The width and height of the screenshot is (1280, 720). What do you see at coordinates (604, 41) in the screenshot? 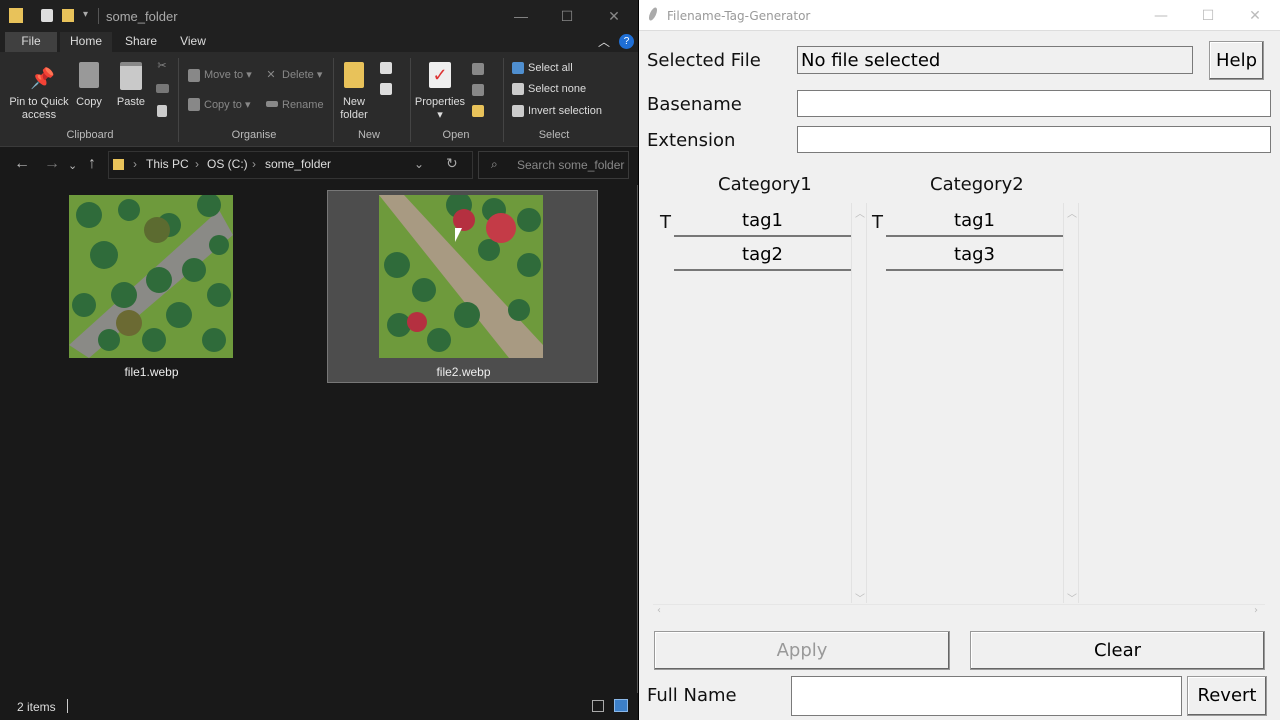
I see `collapse-ribbon-icon: ︿` at bounding box center [604, 41].